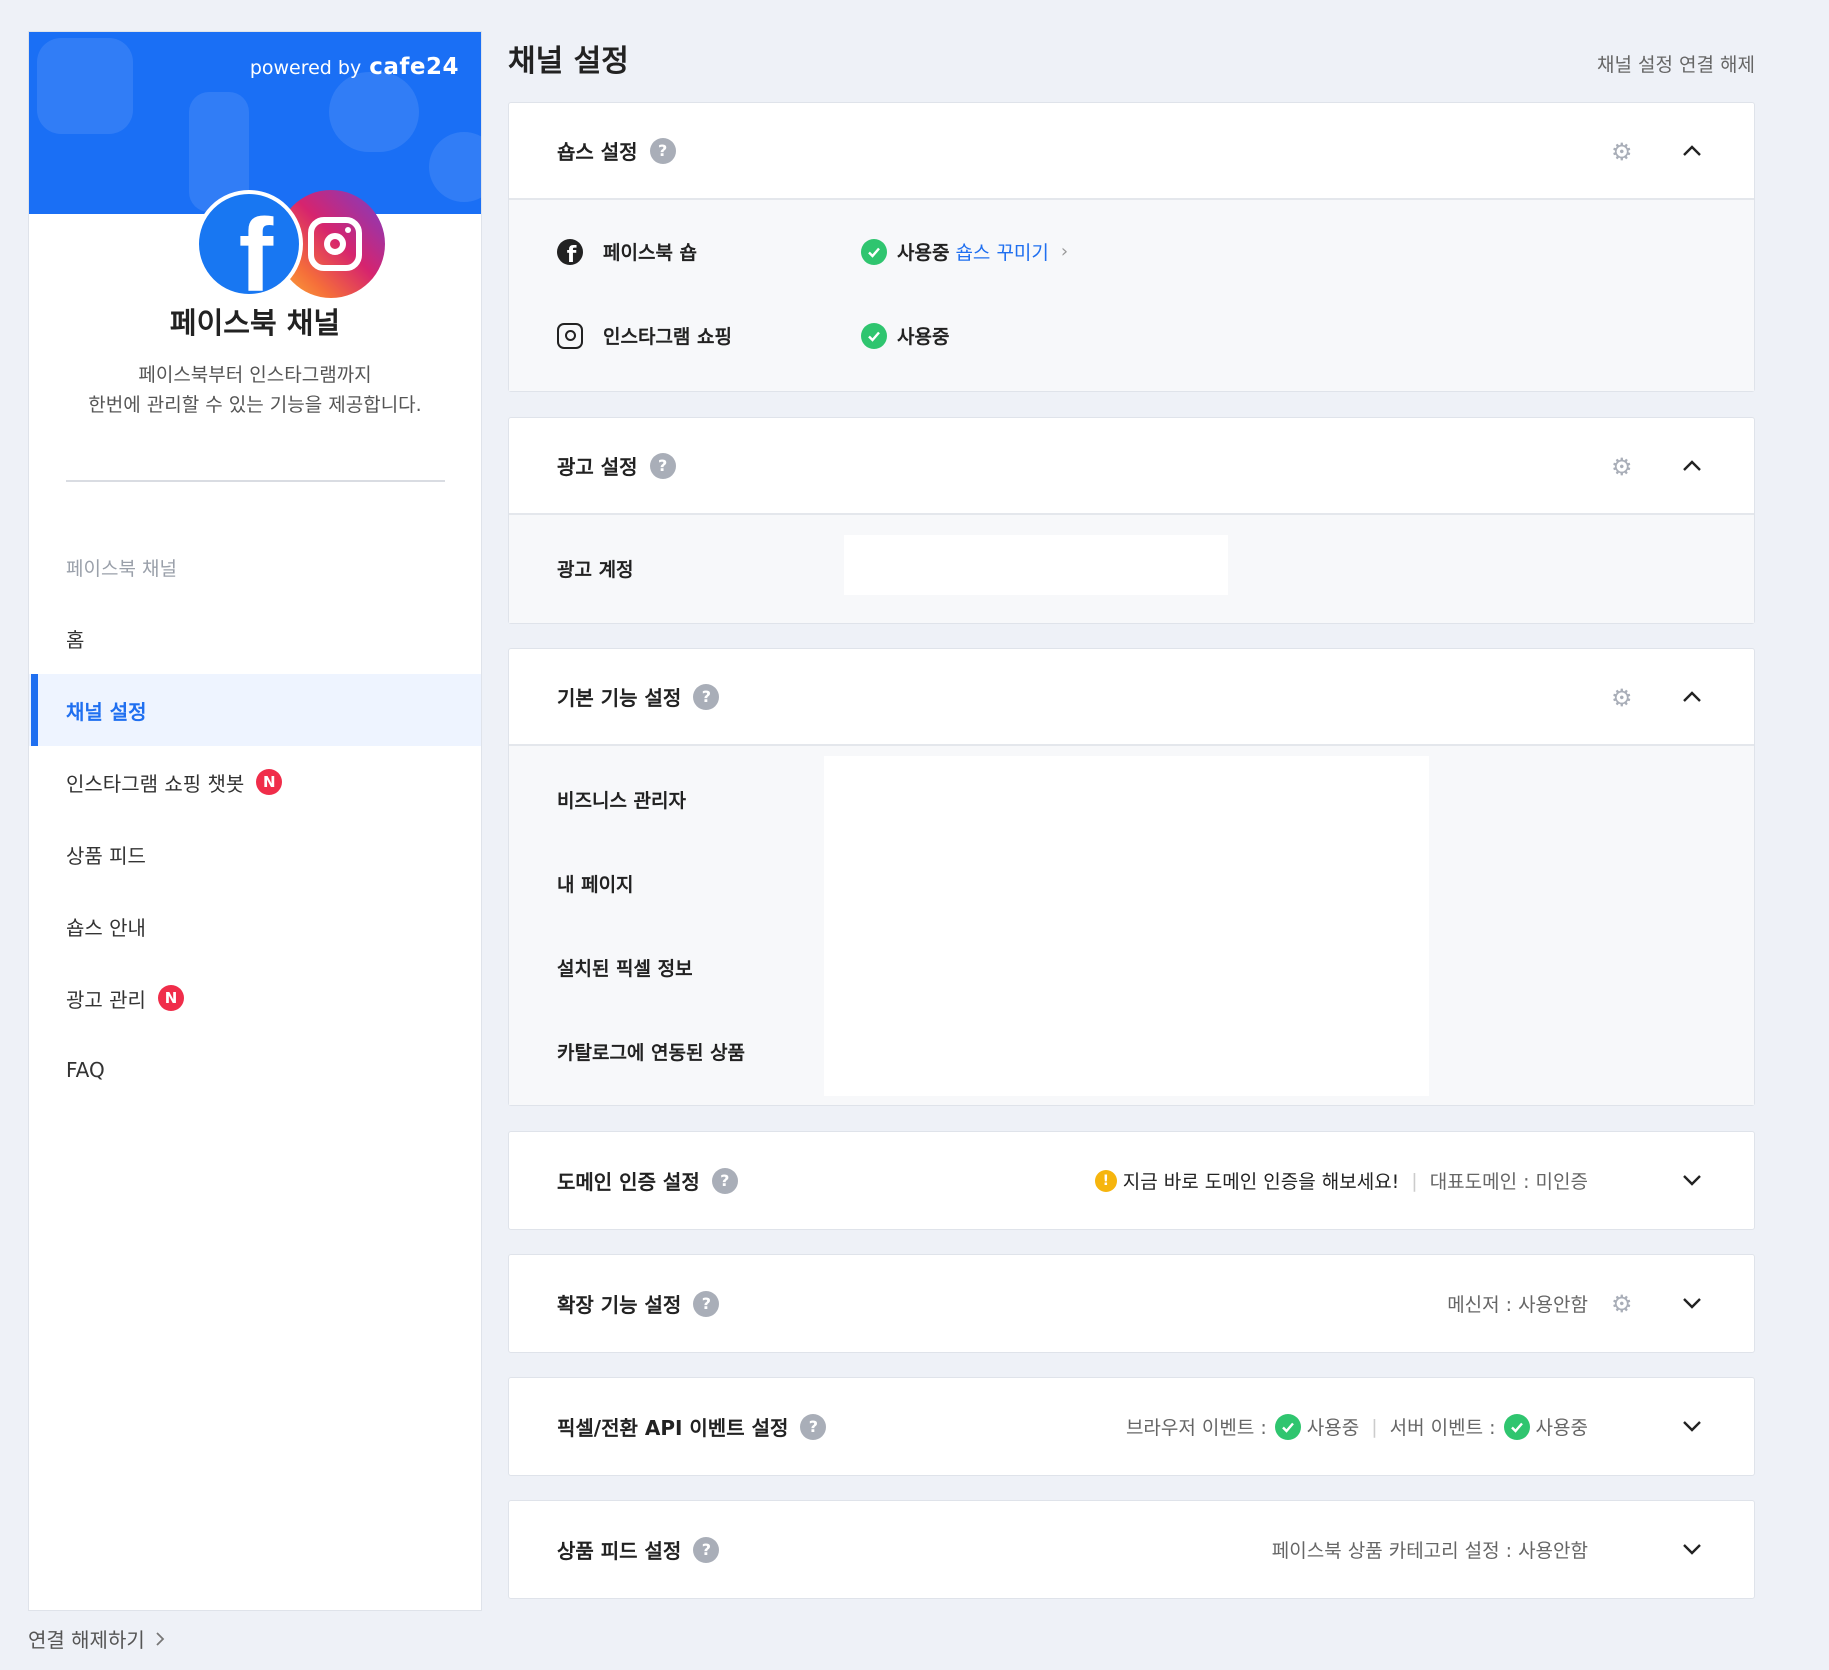  Describe the element at coordinates (1561, 1182) in the screenshot. I see `status-value: 미인증` at that location.